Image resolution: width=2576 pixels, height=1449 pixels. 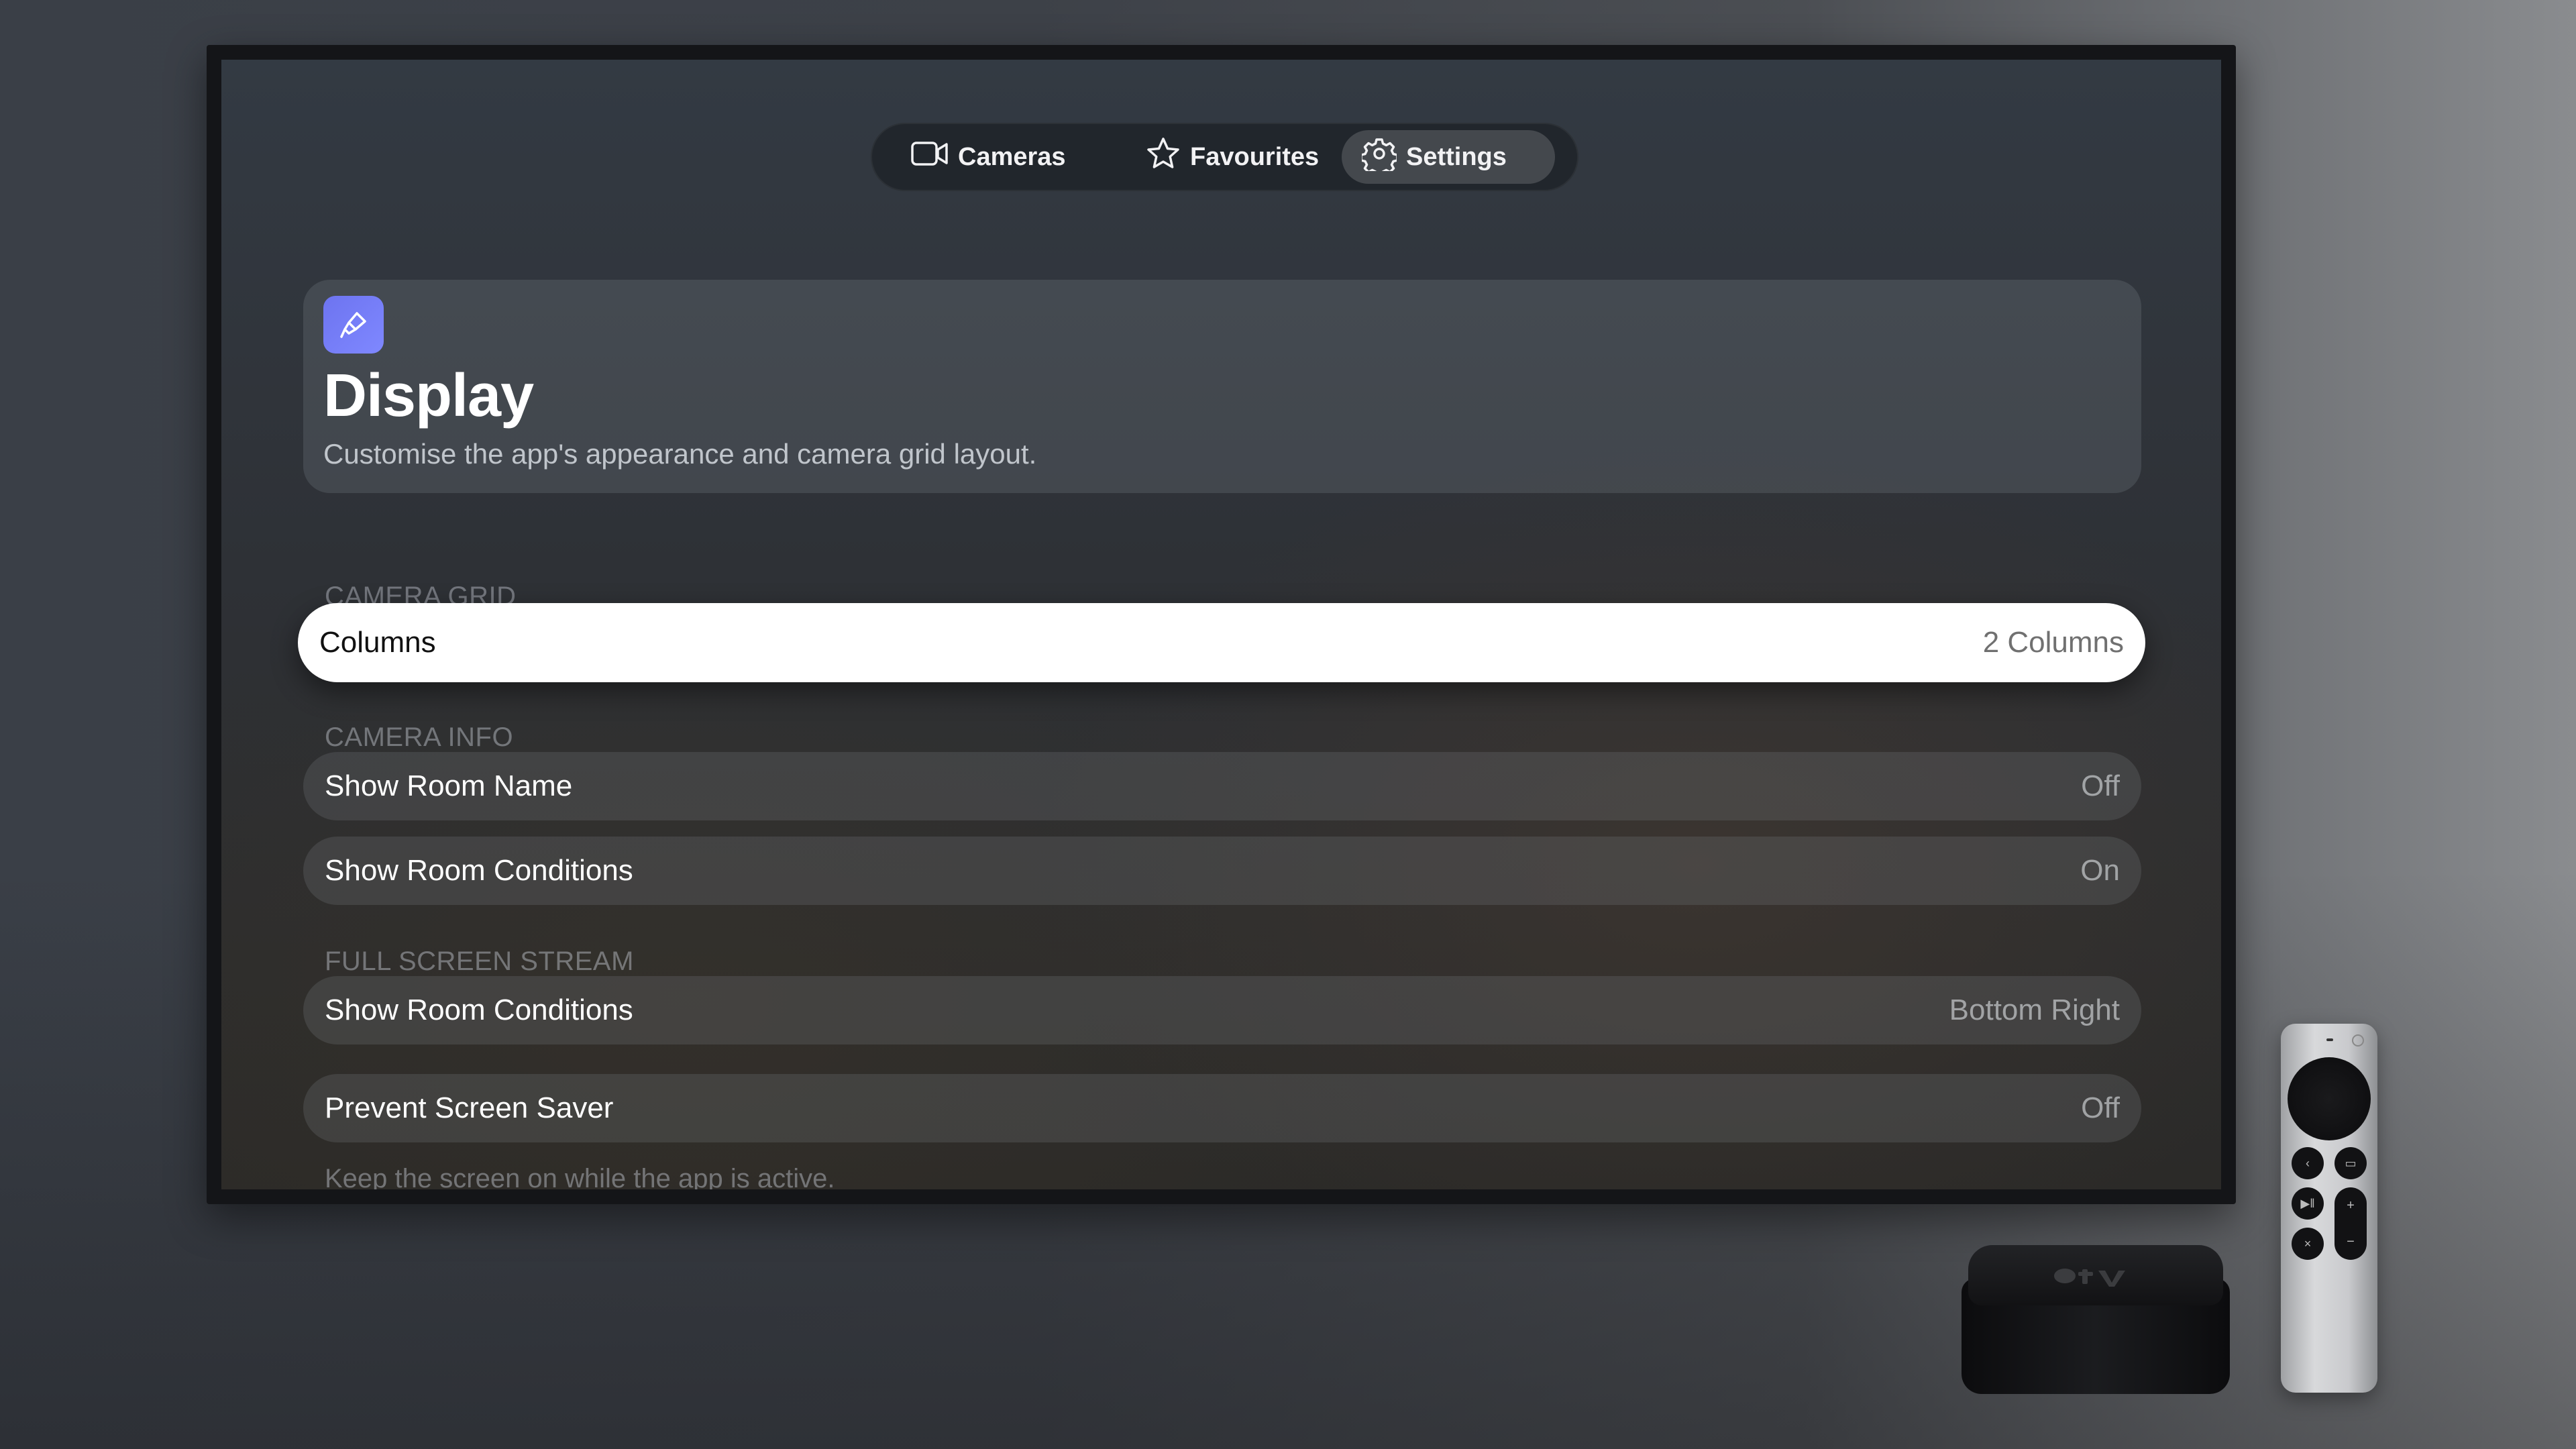 What do you see at coordinates (469, 1107) in the screenshot?
I see `prevent-screen-saver-label: Prevent Screen Saver` at bounding box center [469, 1107].